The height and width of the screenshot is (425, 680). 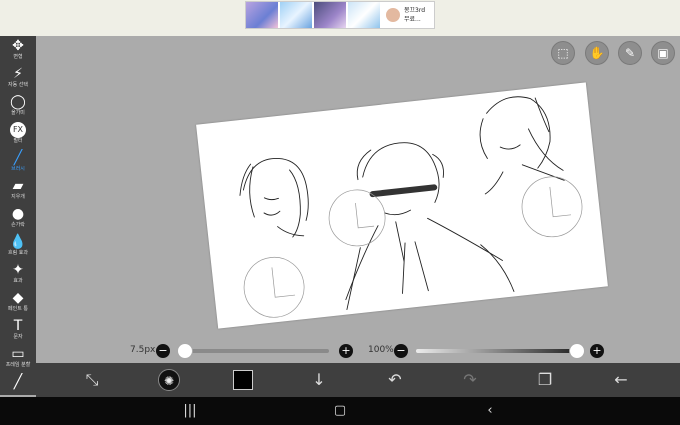 What do you see at coordinates (18, 225) in the screenshot?
I see `tool-label: 손가락` at bounding box center [18, 225].